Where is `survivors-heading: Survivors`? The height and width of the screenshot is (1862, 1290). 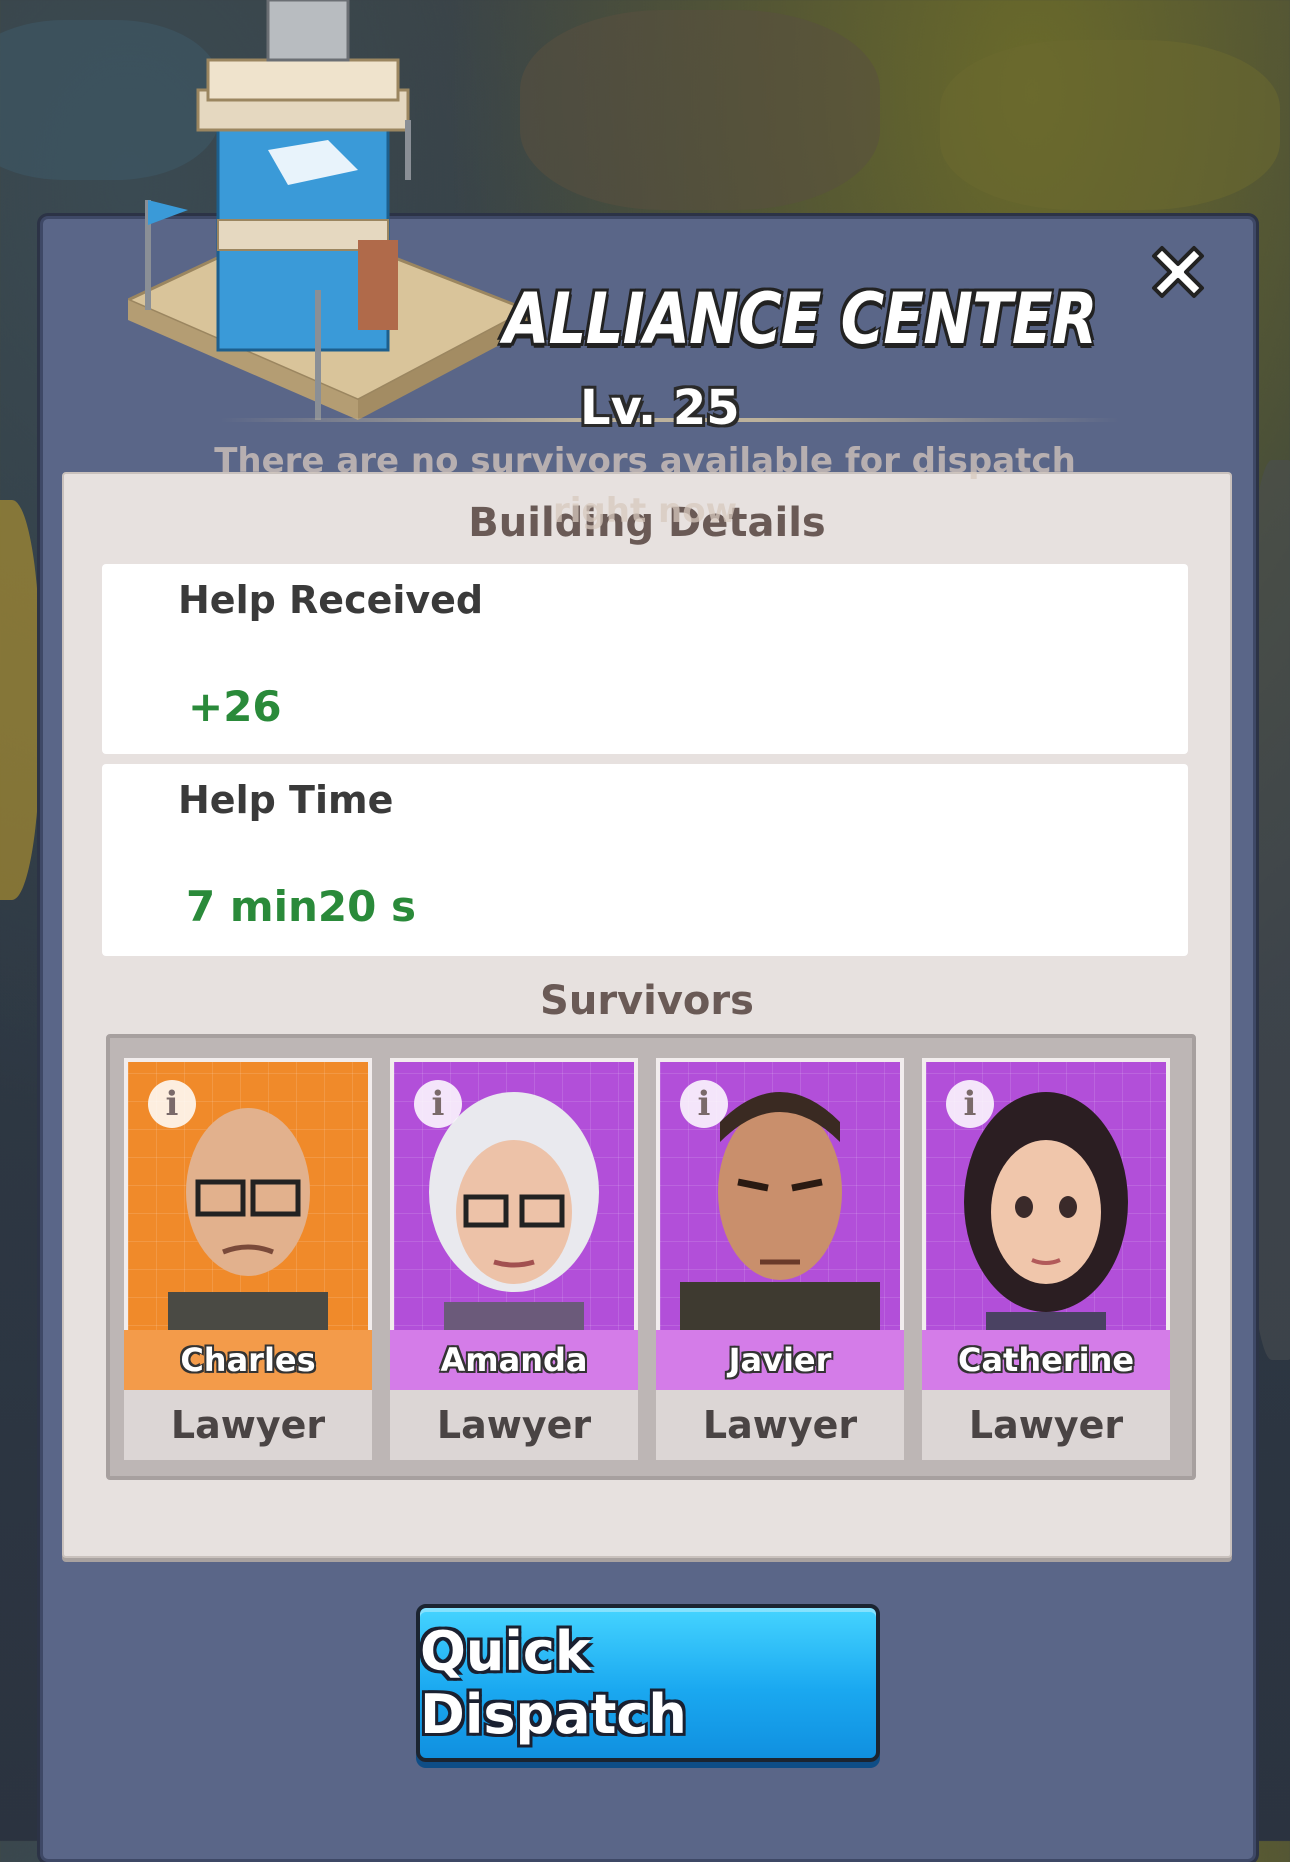 survivors-heading: Survivors is located at coordinates (647, 1001).